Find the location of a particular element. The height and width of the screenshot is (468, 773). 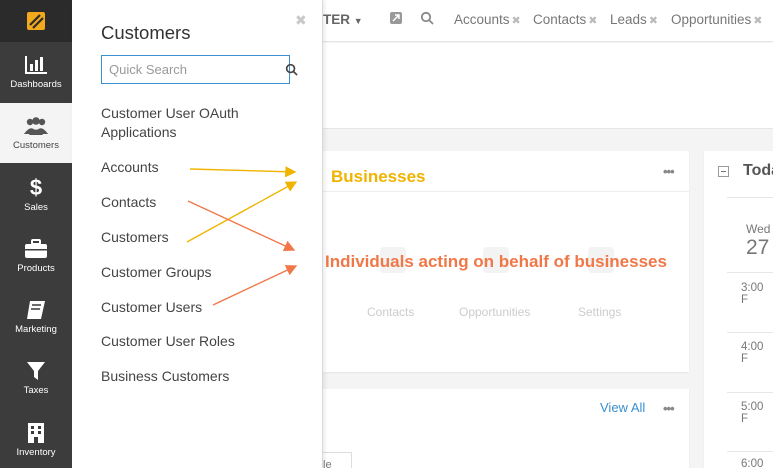

launch-link-opportunities: Opportunities is located at coordinates (494, 312).